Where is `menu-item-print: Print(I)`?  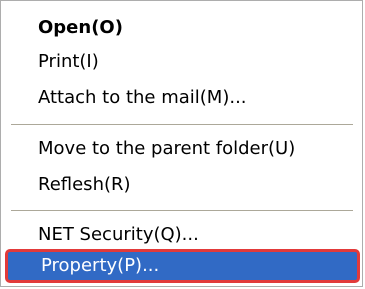
menu-item-print: Print(I) is located at coordinates (182, 62).